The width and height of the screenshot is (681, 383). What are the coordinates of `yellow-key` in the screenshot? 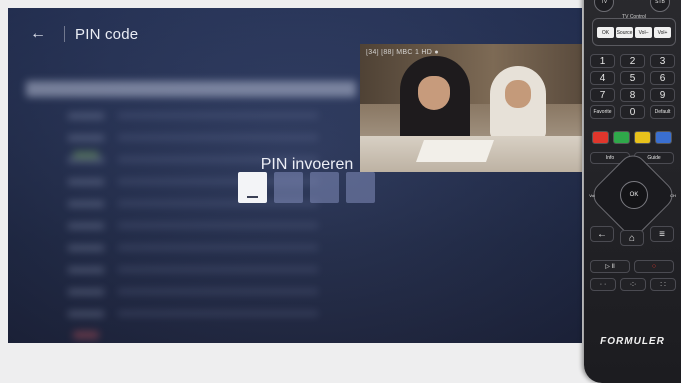 It's located at (642, 137).